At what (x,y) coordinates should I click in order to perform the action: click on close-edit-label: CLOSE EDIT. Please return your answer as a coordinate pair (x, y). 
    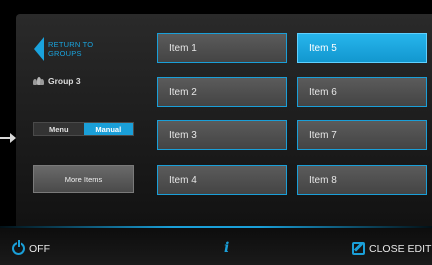
    Looking at the image, I should click on (400, 248).